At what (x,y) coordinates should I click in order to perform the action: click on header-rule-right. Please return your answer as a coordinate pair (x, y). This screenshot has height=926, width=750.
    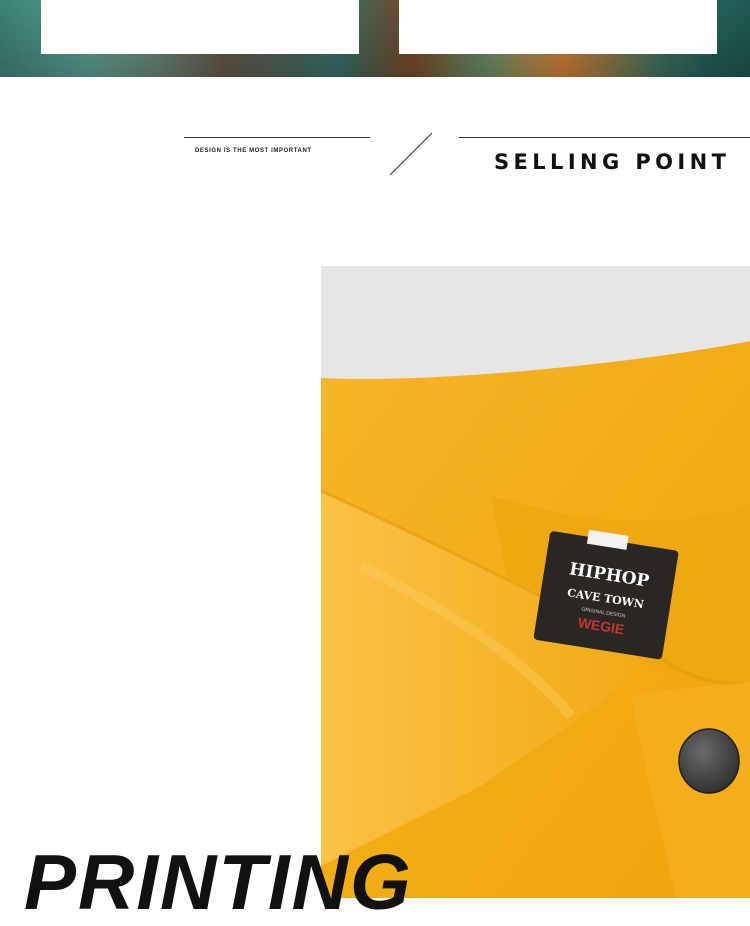
    Looking at the image, I should click on (604, 137).